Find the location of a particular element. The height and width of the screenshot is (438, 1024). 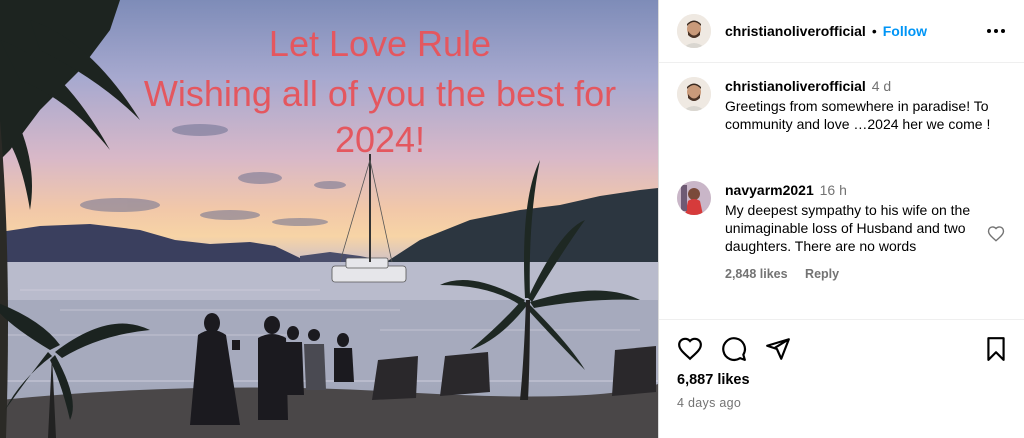

more-options-icon is located at coordinates (996, 31).